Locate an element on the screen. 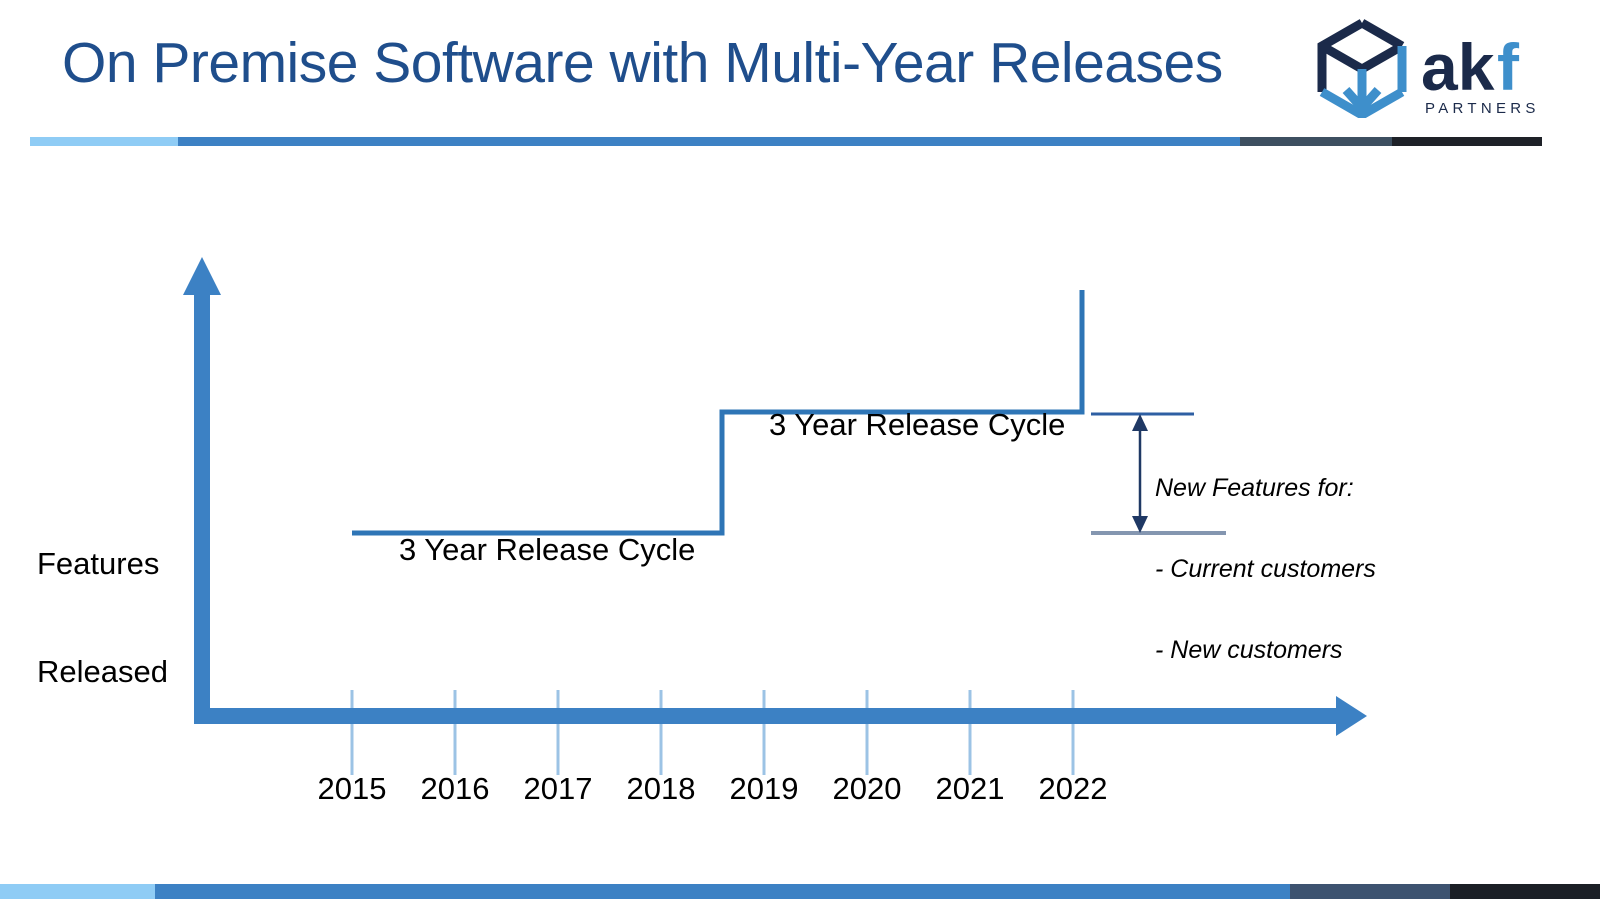  divider-segment-near-black is located at coordinates (1525, 891).